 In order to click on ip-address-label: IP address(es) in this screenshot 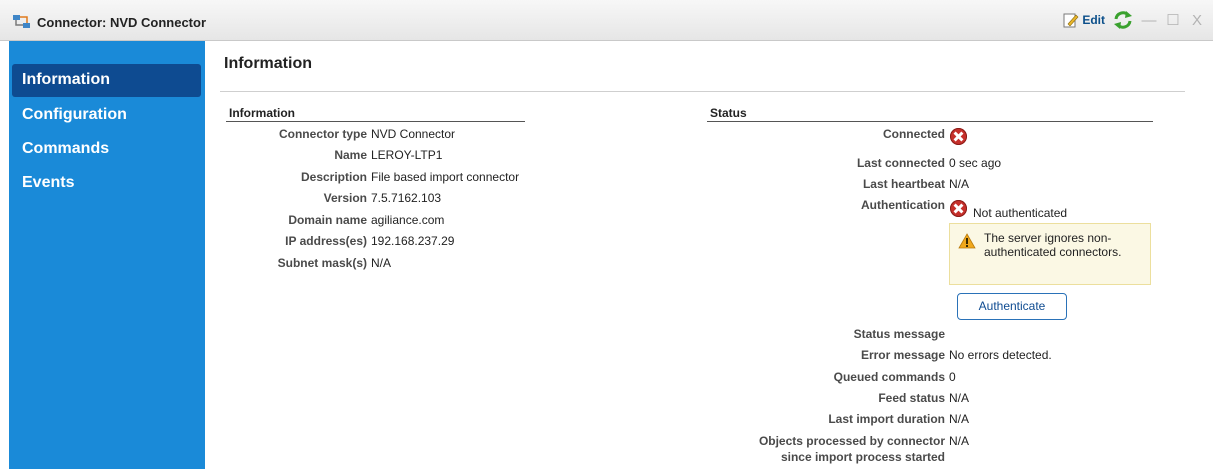, I will do `click(326, 241)`.